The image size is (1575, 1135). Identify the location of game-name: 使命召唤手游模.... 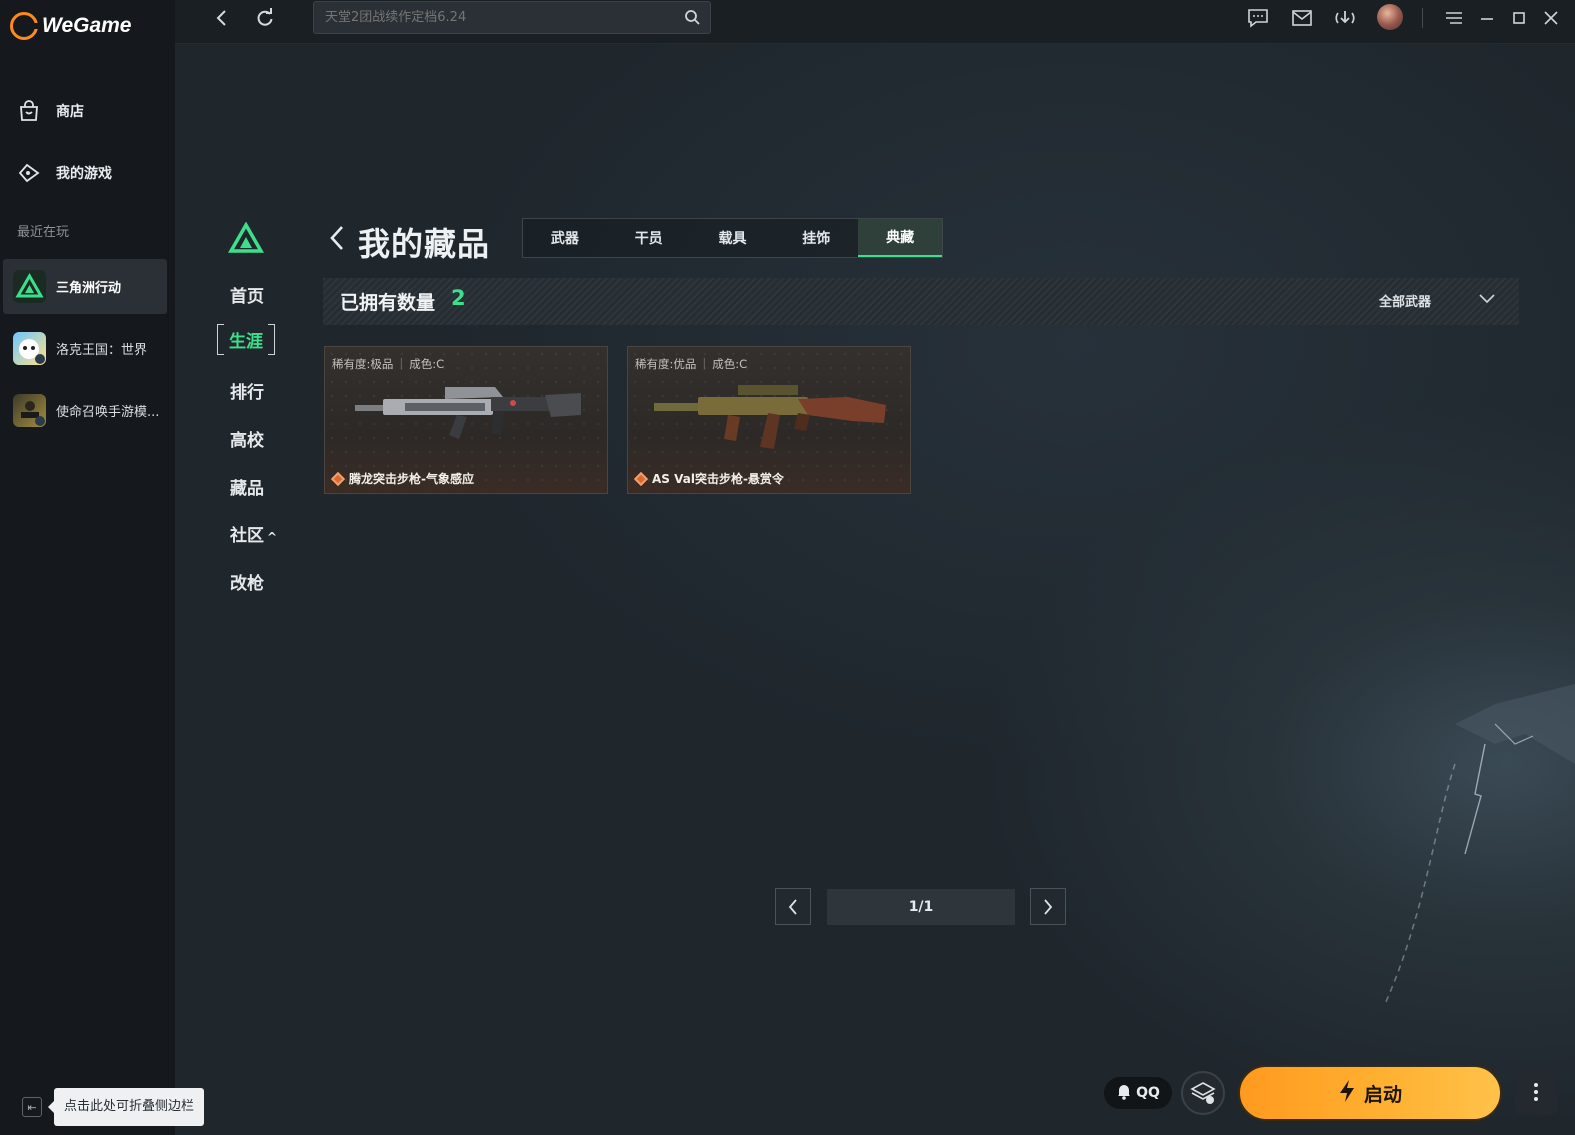
(108, 412).